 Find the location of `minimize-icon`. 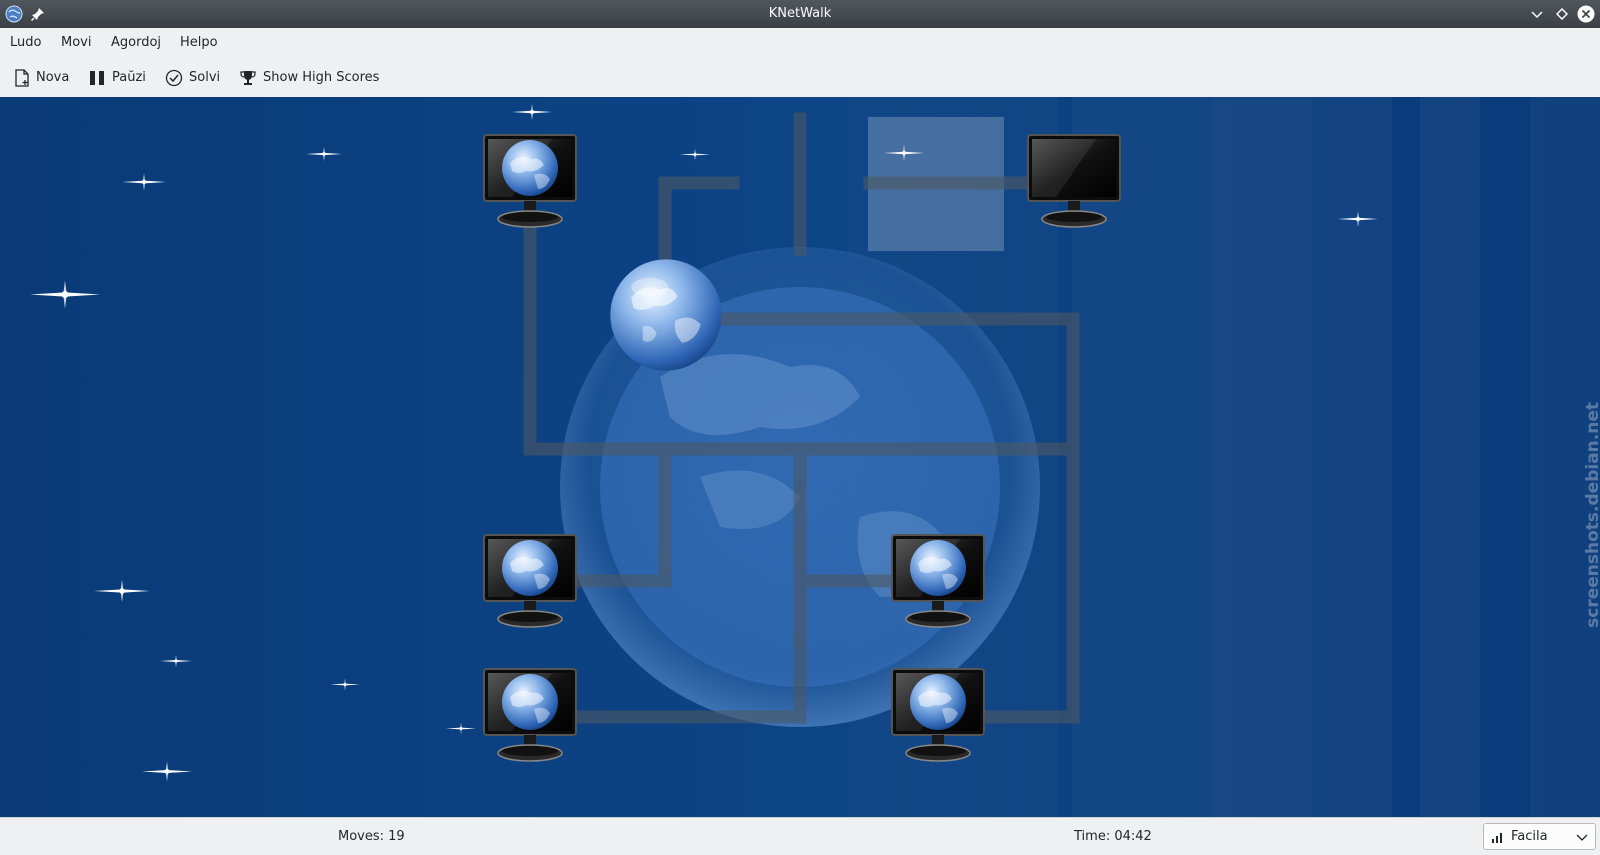

minimize-icon is located at coordinates (1537, 14).